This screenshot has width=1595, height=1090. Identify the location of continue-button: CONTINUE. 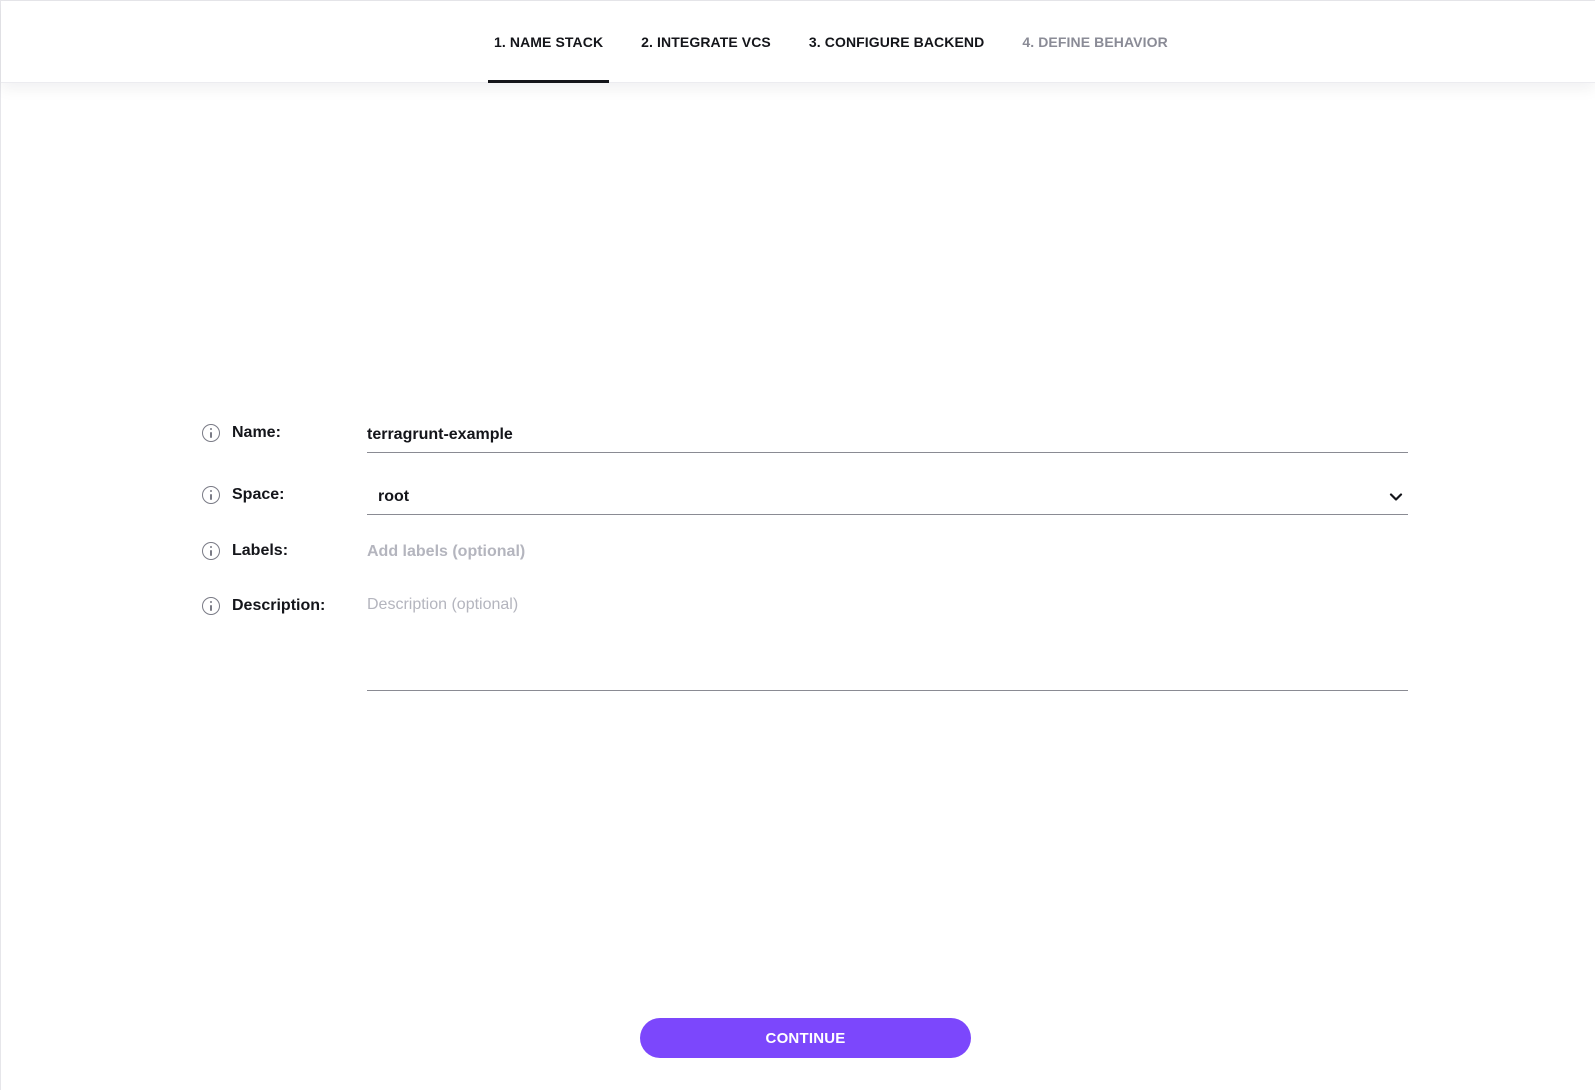
(805, 1038).